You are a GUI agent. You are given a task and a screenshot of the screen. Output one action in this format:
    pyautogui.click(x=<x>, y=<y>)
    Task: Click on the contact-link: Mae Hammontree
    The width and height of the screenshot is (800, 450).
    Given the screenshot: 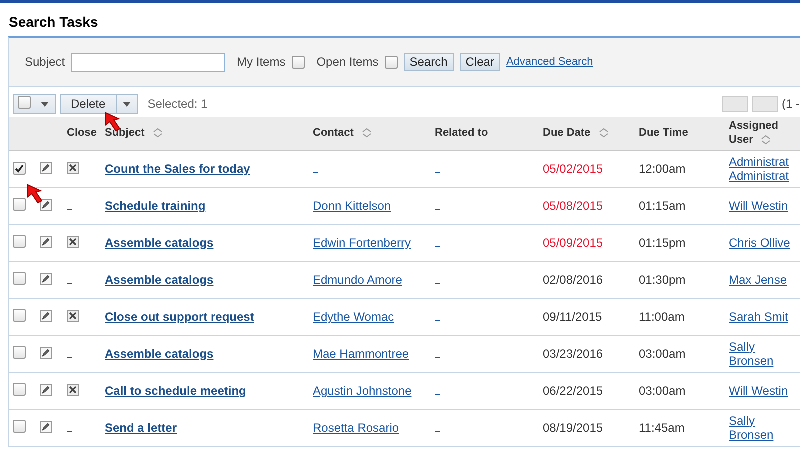 What is the action you would take?
    pyautogui.click(x=361, y=354)
    